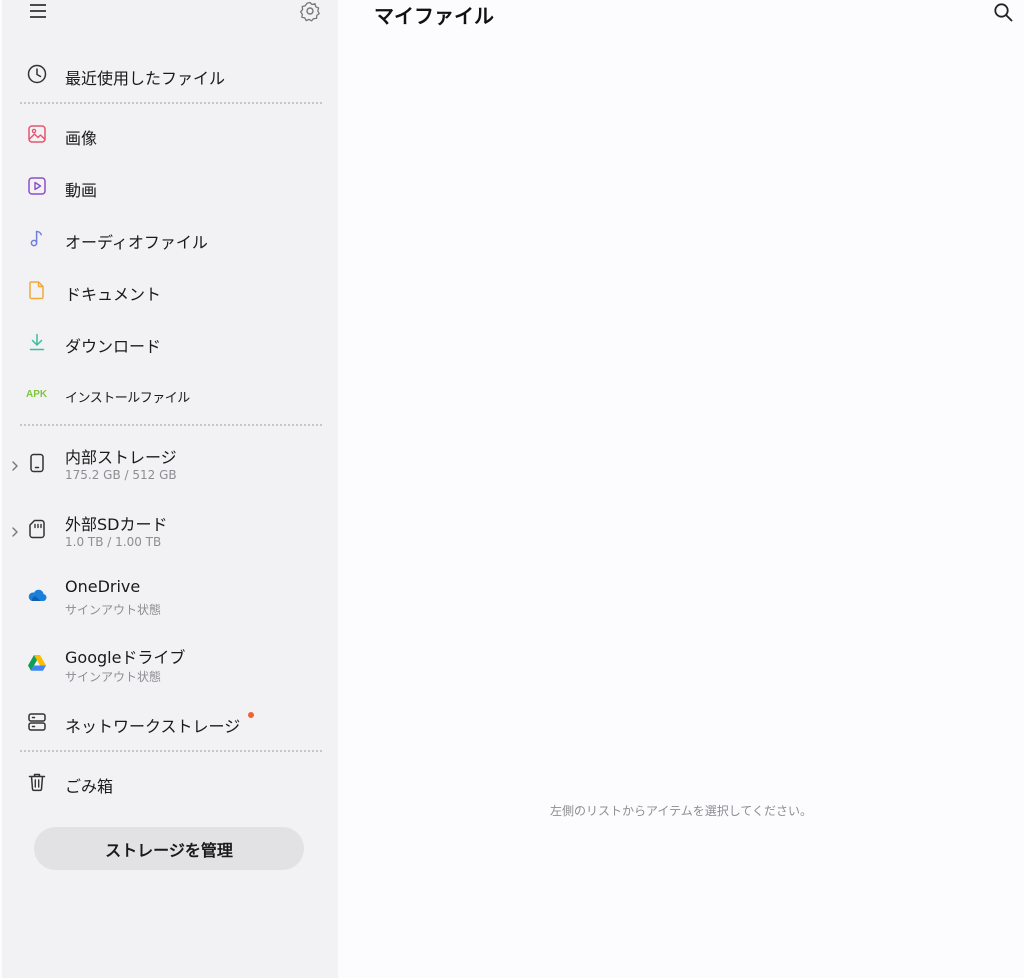 Image resolution: width=1024 pixels, height=978 pixels. I want to click on sidebar-item-images: 画像, so click(170, 135).